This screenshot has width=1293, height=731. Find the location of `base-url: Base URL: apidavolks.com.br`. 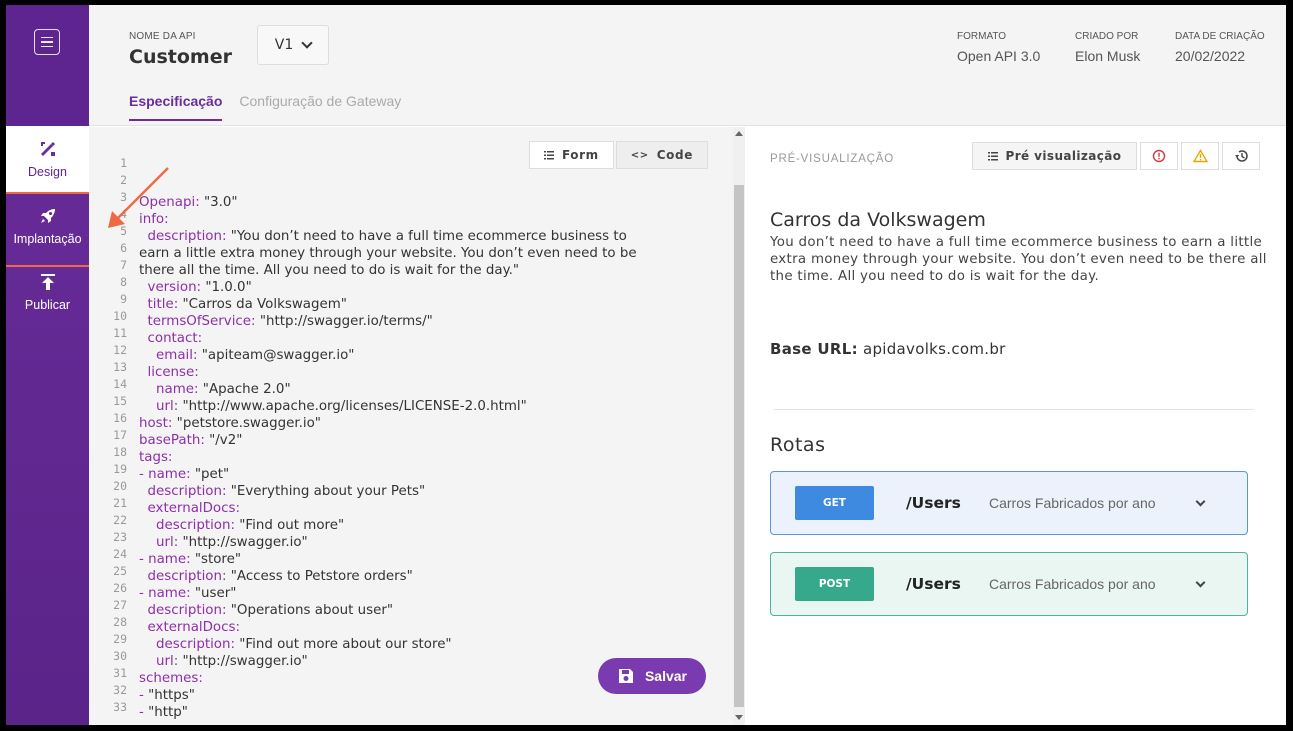

base-url: Base URL: apidavolks.com.br is located at coordinates (888, 349).